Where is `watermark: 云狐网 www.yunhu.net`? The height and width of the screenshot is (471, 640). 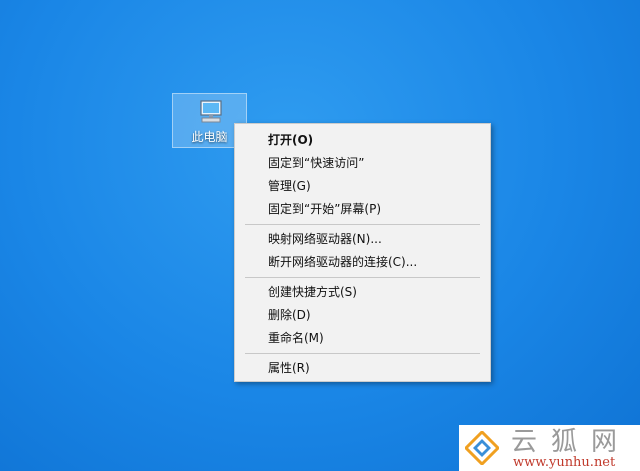
watermark: 云狐网 www.yunhu.net is located at coordinates (549, 448).